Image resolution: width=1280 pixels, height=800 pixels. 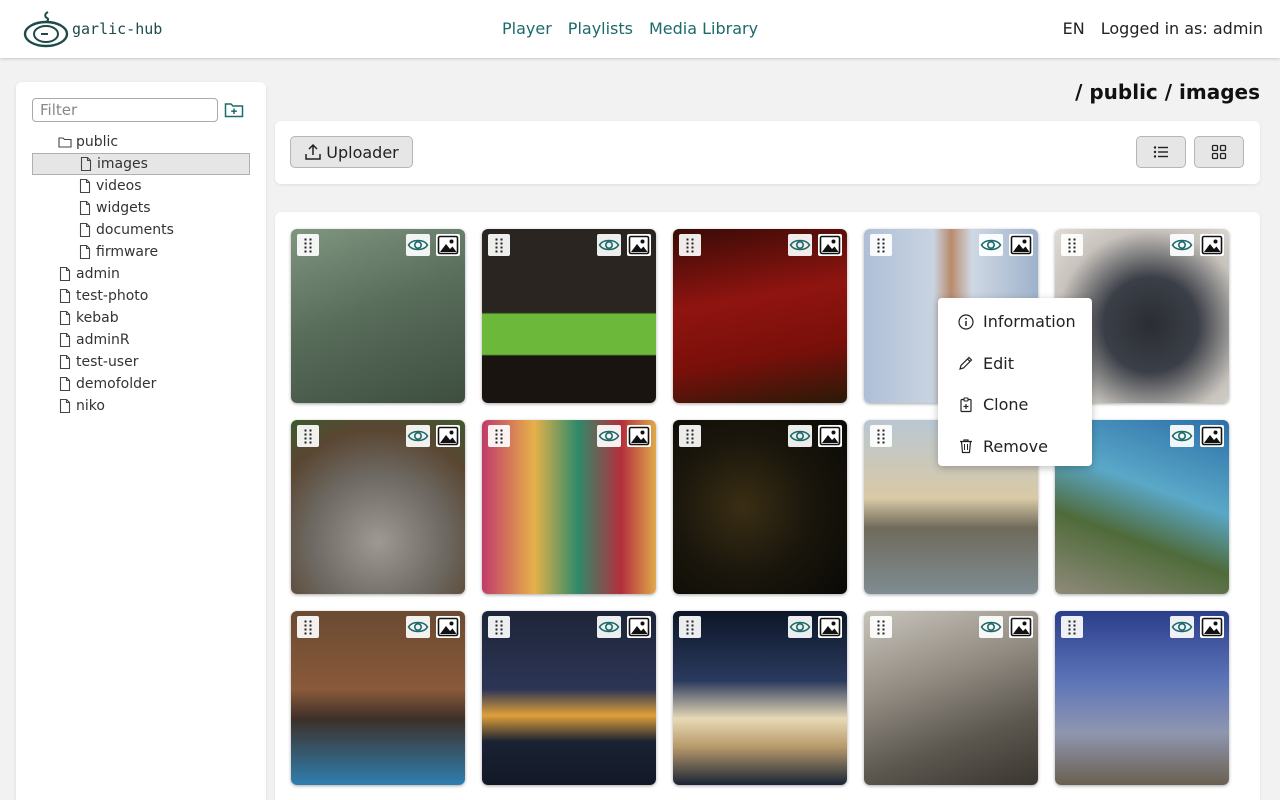 I want to click on tree-item-niko: niko, so click(x=141, y=406).